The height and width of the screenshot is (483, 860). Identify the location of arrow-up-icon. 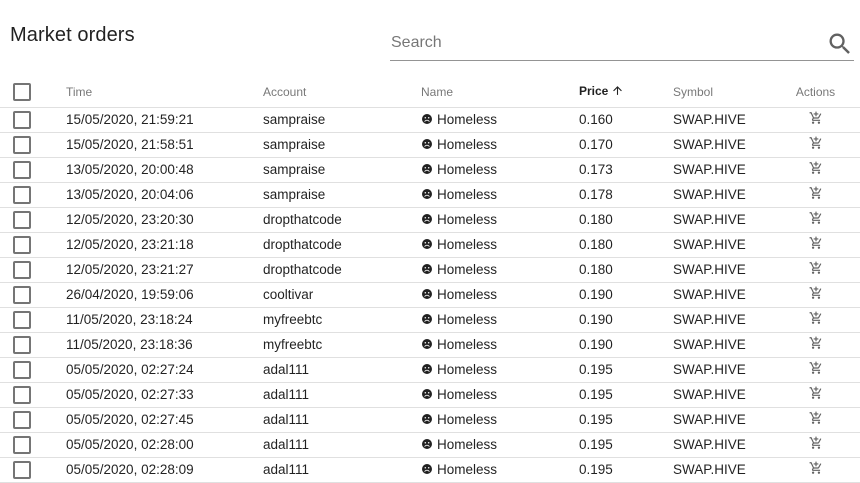
(617, 92).